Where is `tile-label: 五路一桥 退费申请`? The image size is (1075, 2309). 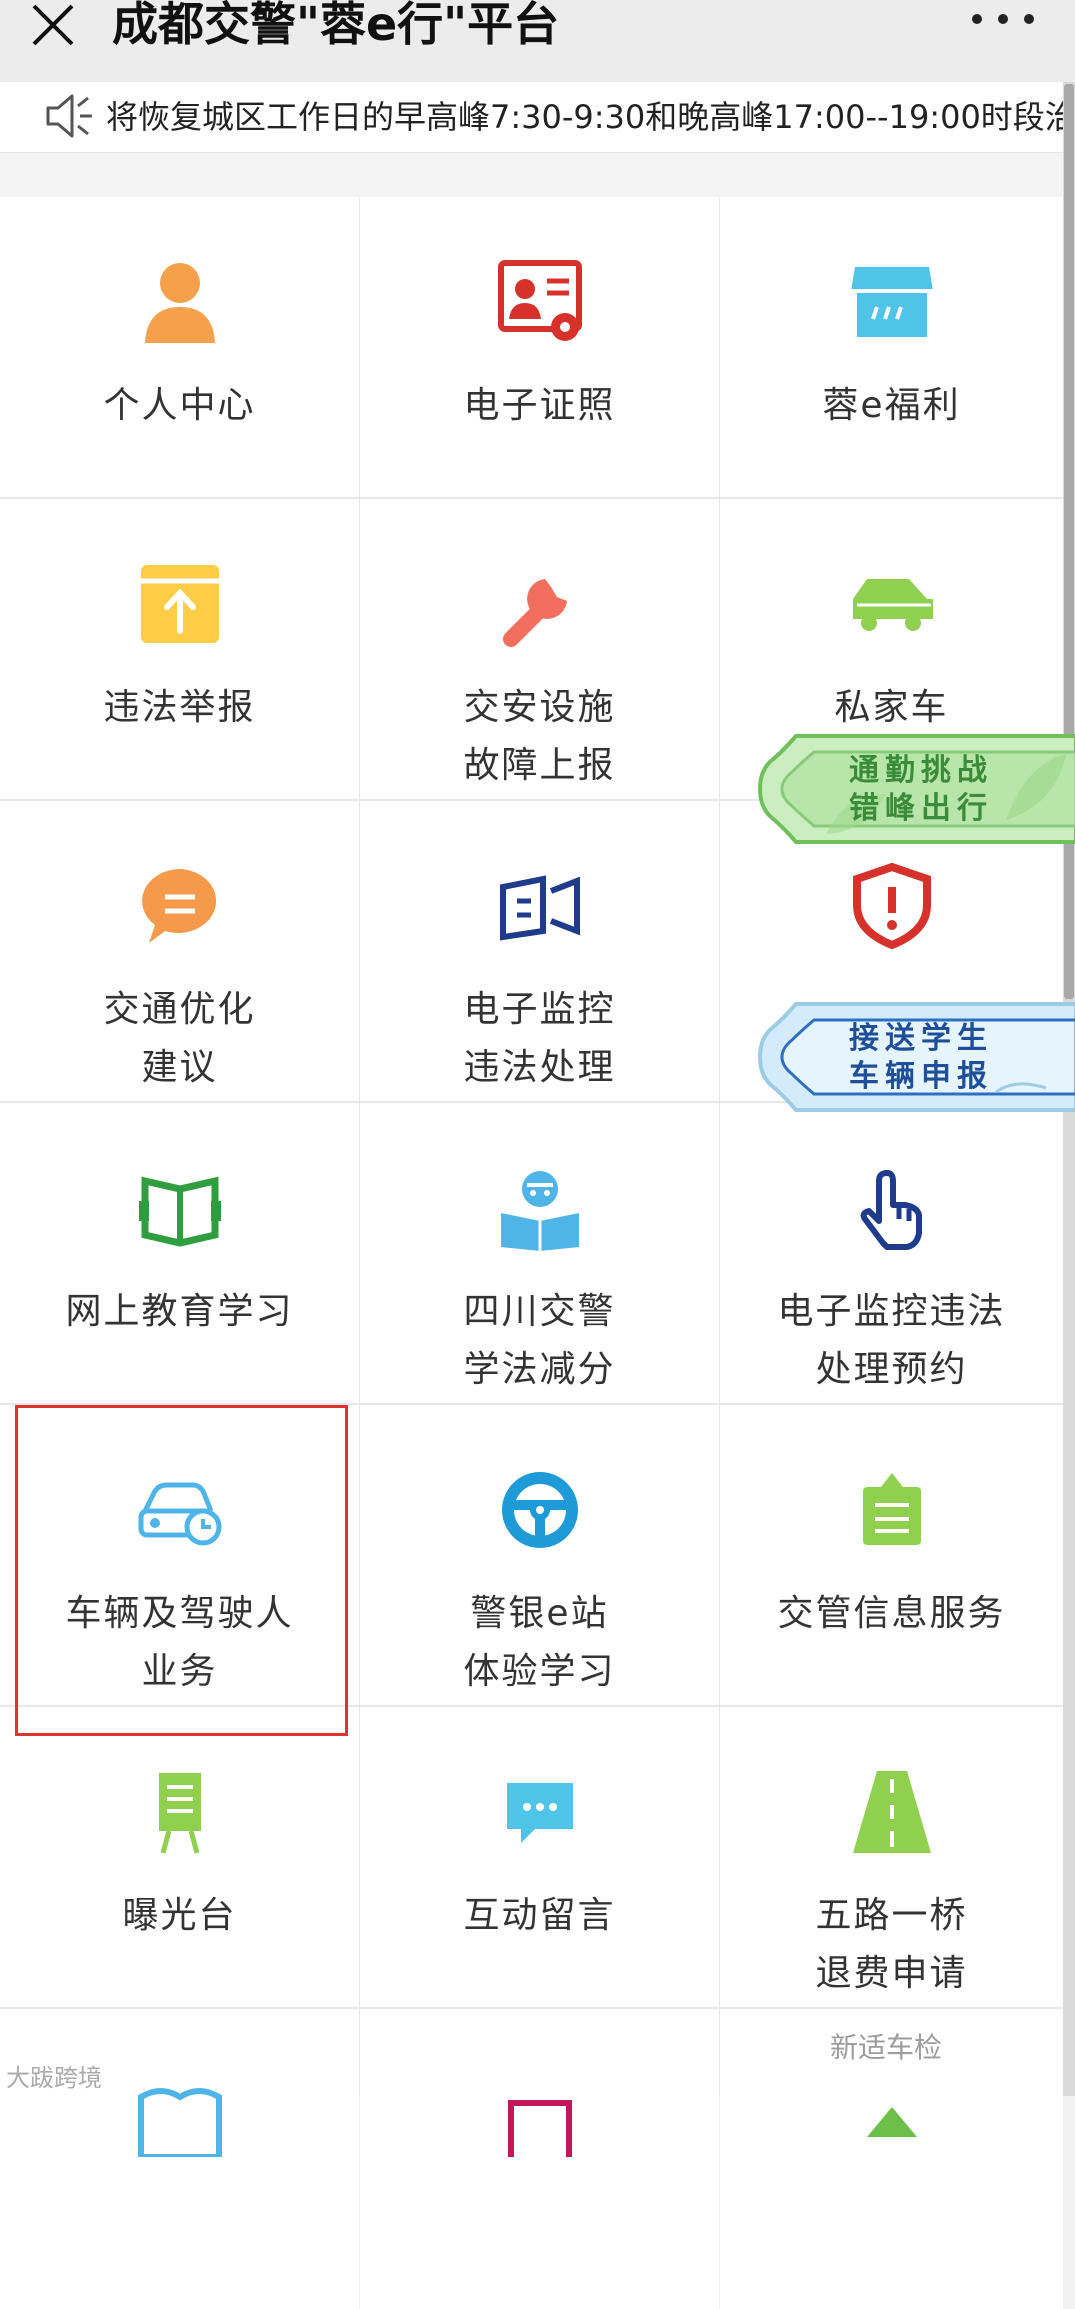 tile-label: 五路一桥 退费申请 is located at coordinates (891, 1944).